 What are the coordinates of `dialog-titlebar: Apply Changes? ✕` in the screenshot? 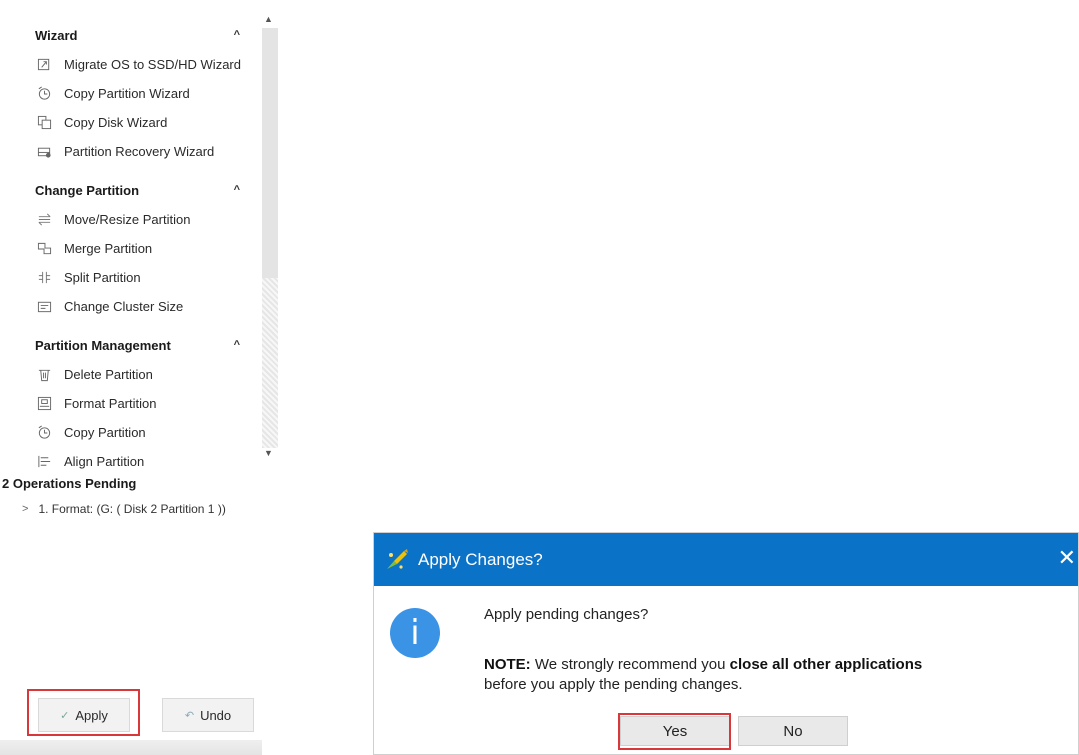 It's located at (726, 559).